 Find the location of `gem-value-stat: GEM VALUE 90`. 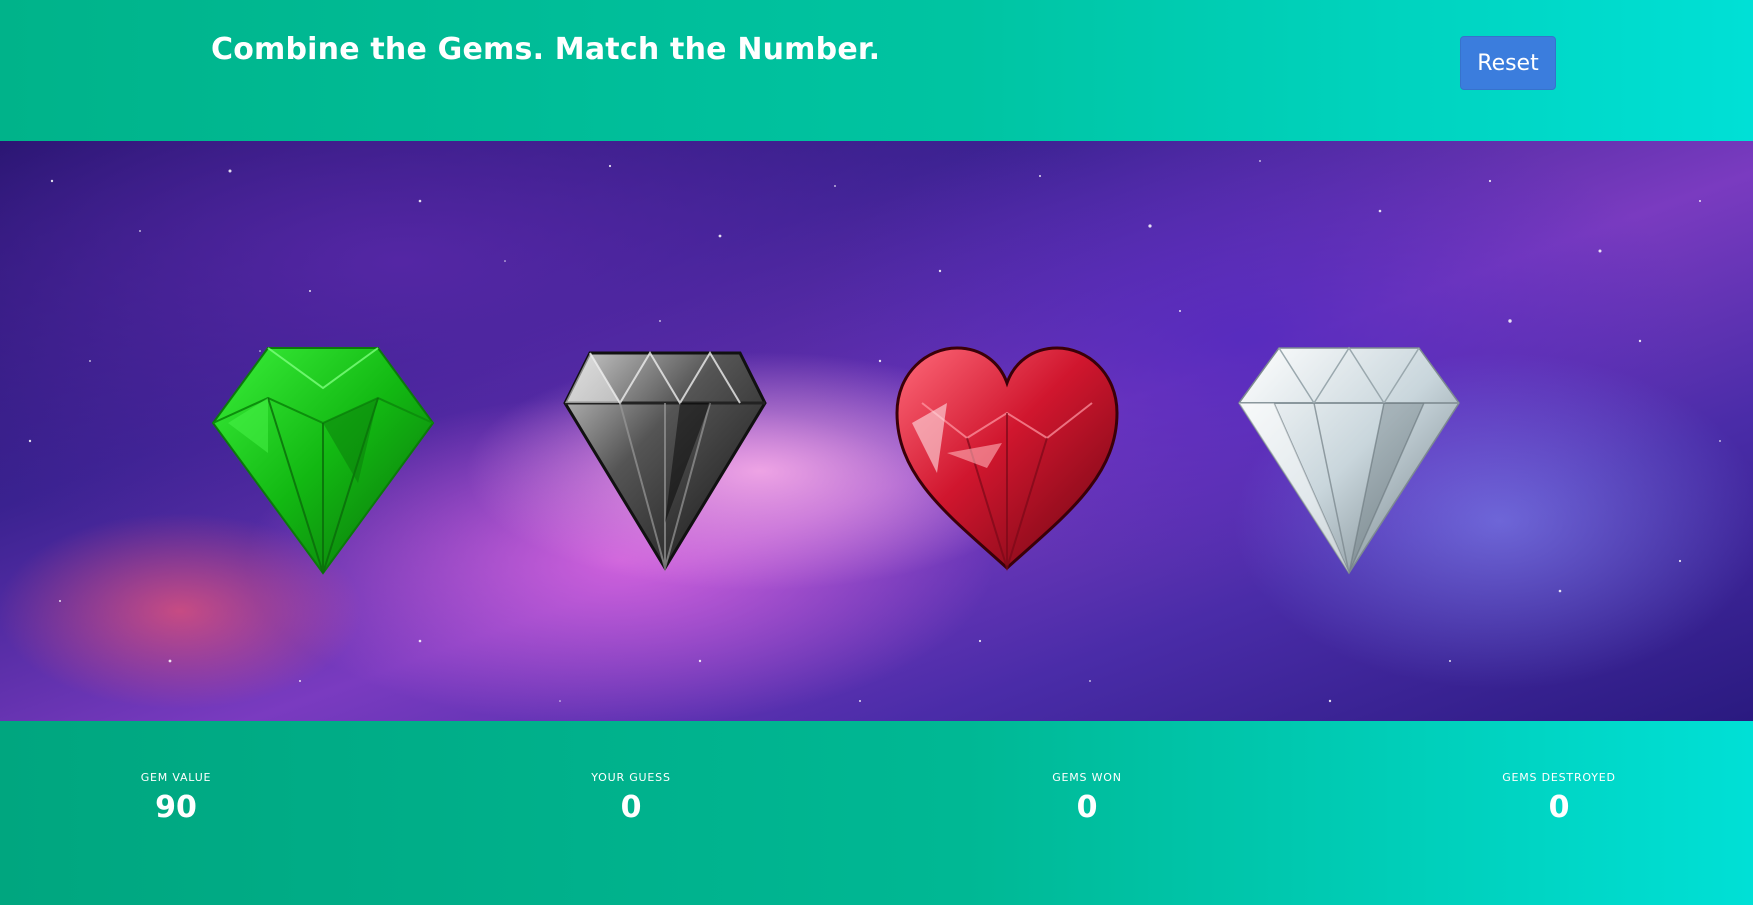

gem-value-stat: GEM VALUE 90 is located at coordinates (176, 798).